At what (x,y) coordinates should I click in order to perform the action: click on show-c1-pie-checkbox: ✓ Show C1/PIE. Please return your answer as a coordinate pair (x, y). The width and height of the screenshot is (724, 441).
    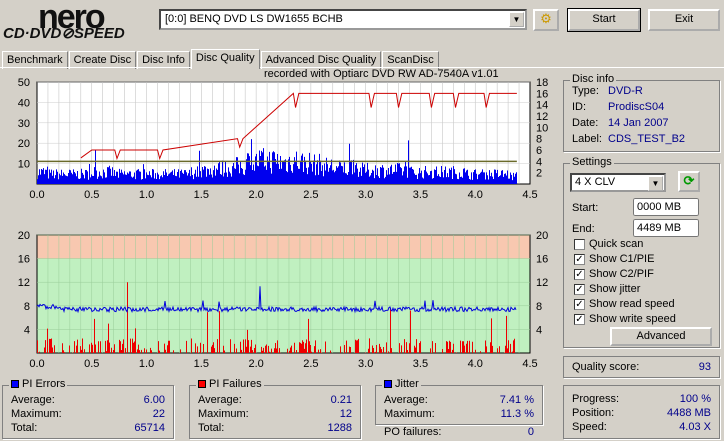
    Looking at the image, I should click on (614, 259).